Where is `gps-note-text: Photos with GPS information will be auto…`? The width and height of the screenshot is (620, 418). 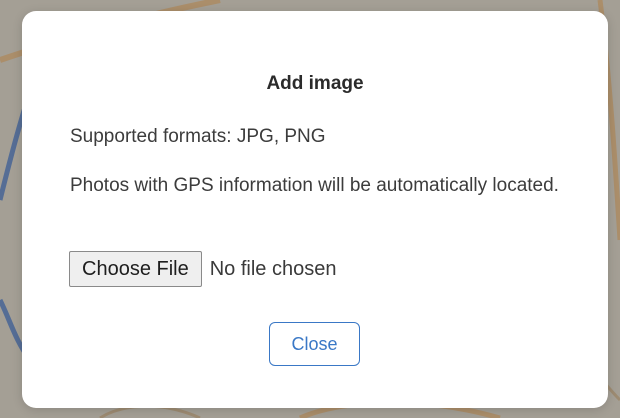 gps-note-text: Photos with GPS information will be auto… is located at coordinates (314, 185).